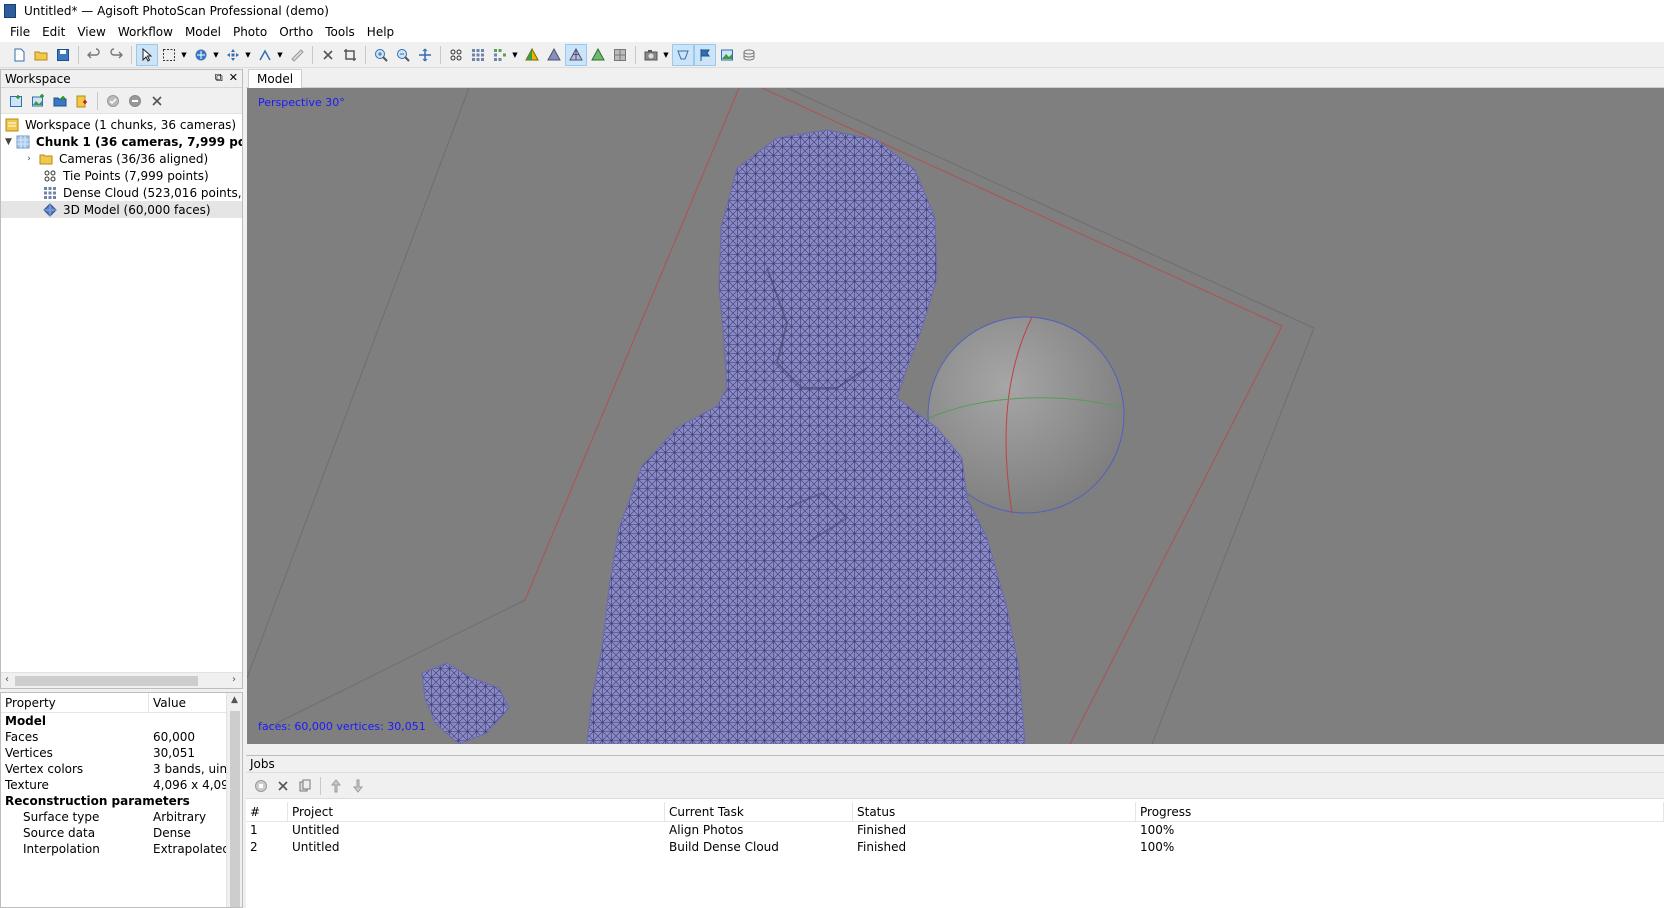 This screenshot has width=1664, height=908. What do you see at coordinates (380, 32) in the screenshot?
I see `menu-help: Help` at bounding box center [380, 32].